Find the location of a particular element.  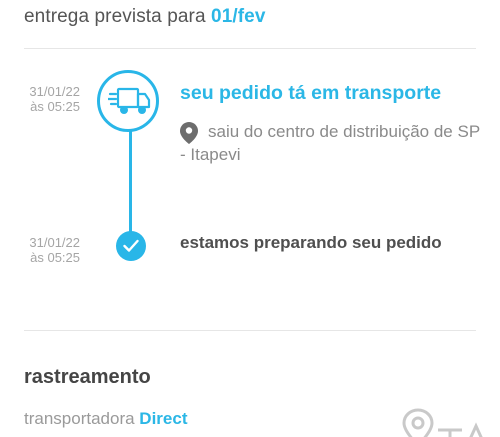

truck-status-badge is located at coordinates (128, 101).